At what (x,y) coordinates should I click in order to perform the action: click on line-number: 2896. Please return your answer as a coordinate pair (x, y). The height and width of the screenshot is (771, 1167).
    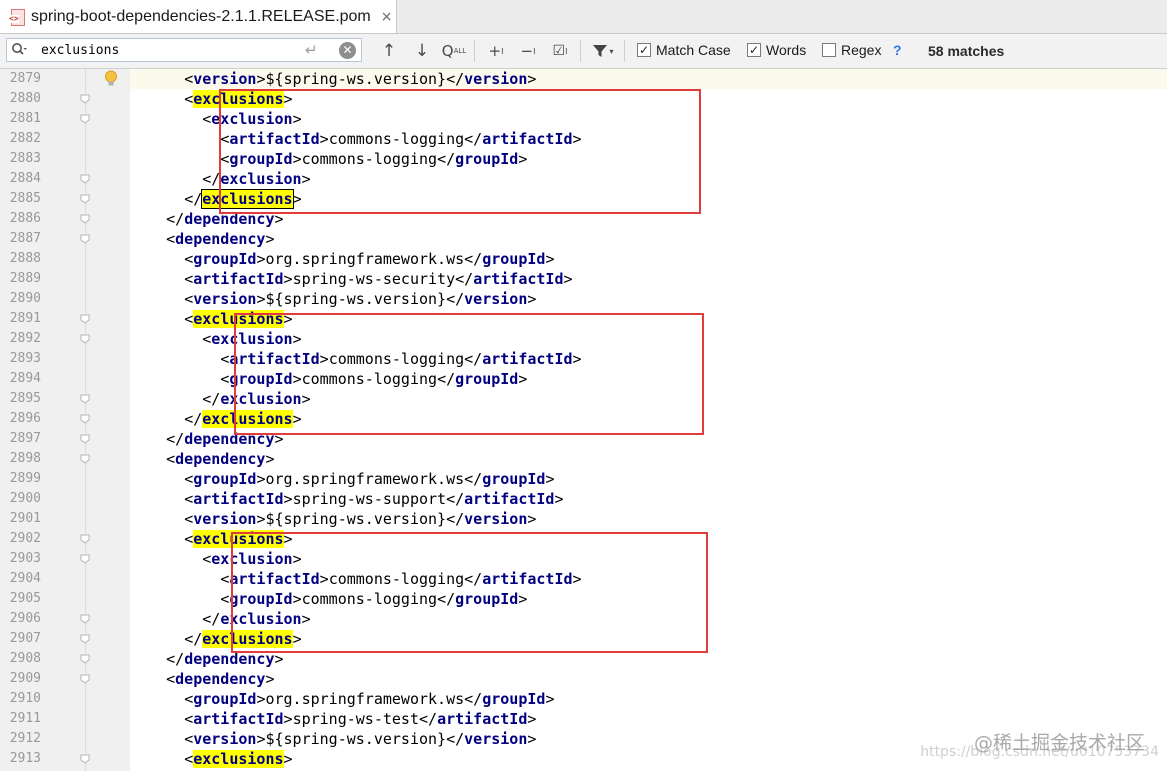
    Looking at the image, I should click on (25, 418).